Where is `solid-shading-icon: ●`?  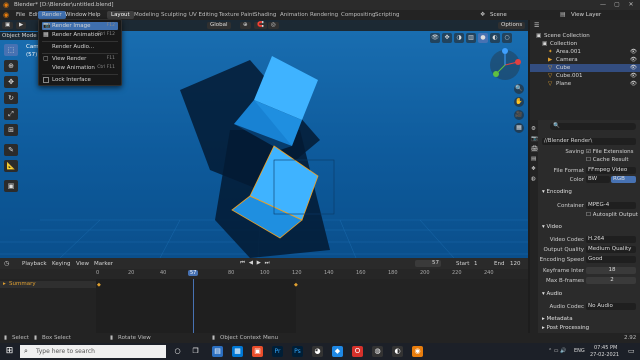 solid-shading-icon: ● is located at coordinates (483, 38).